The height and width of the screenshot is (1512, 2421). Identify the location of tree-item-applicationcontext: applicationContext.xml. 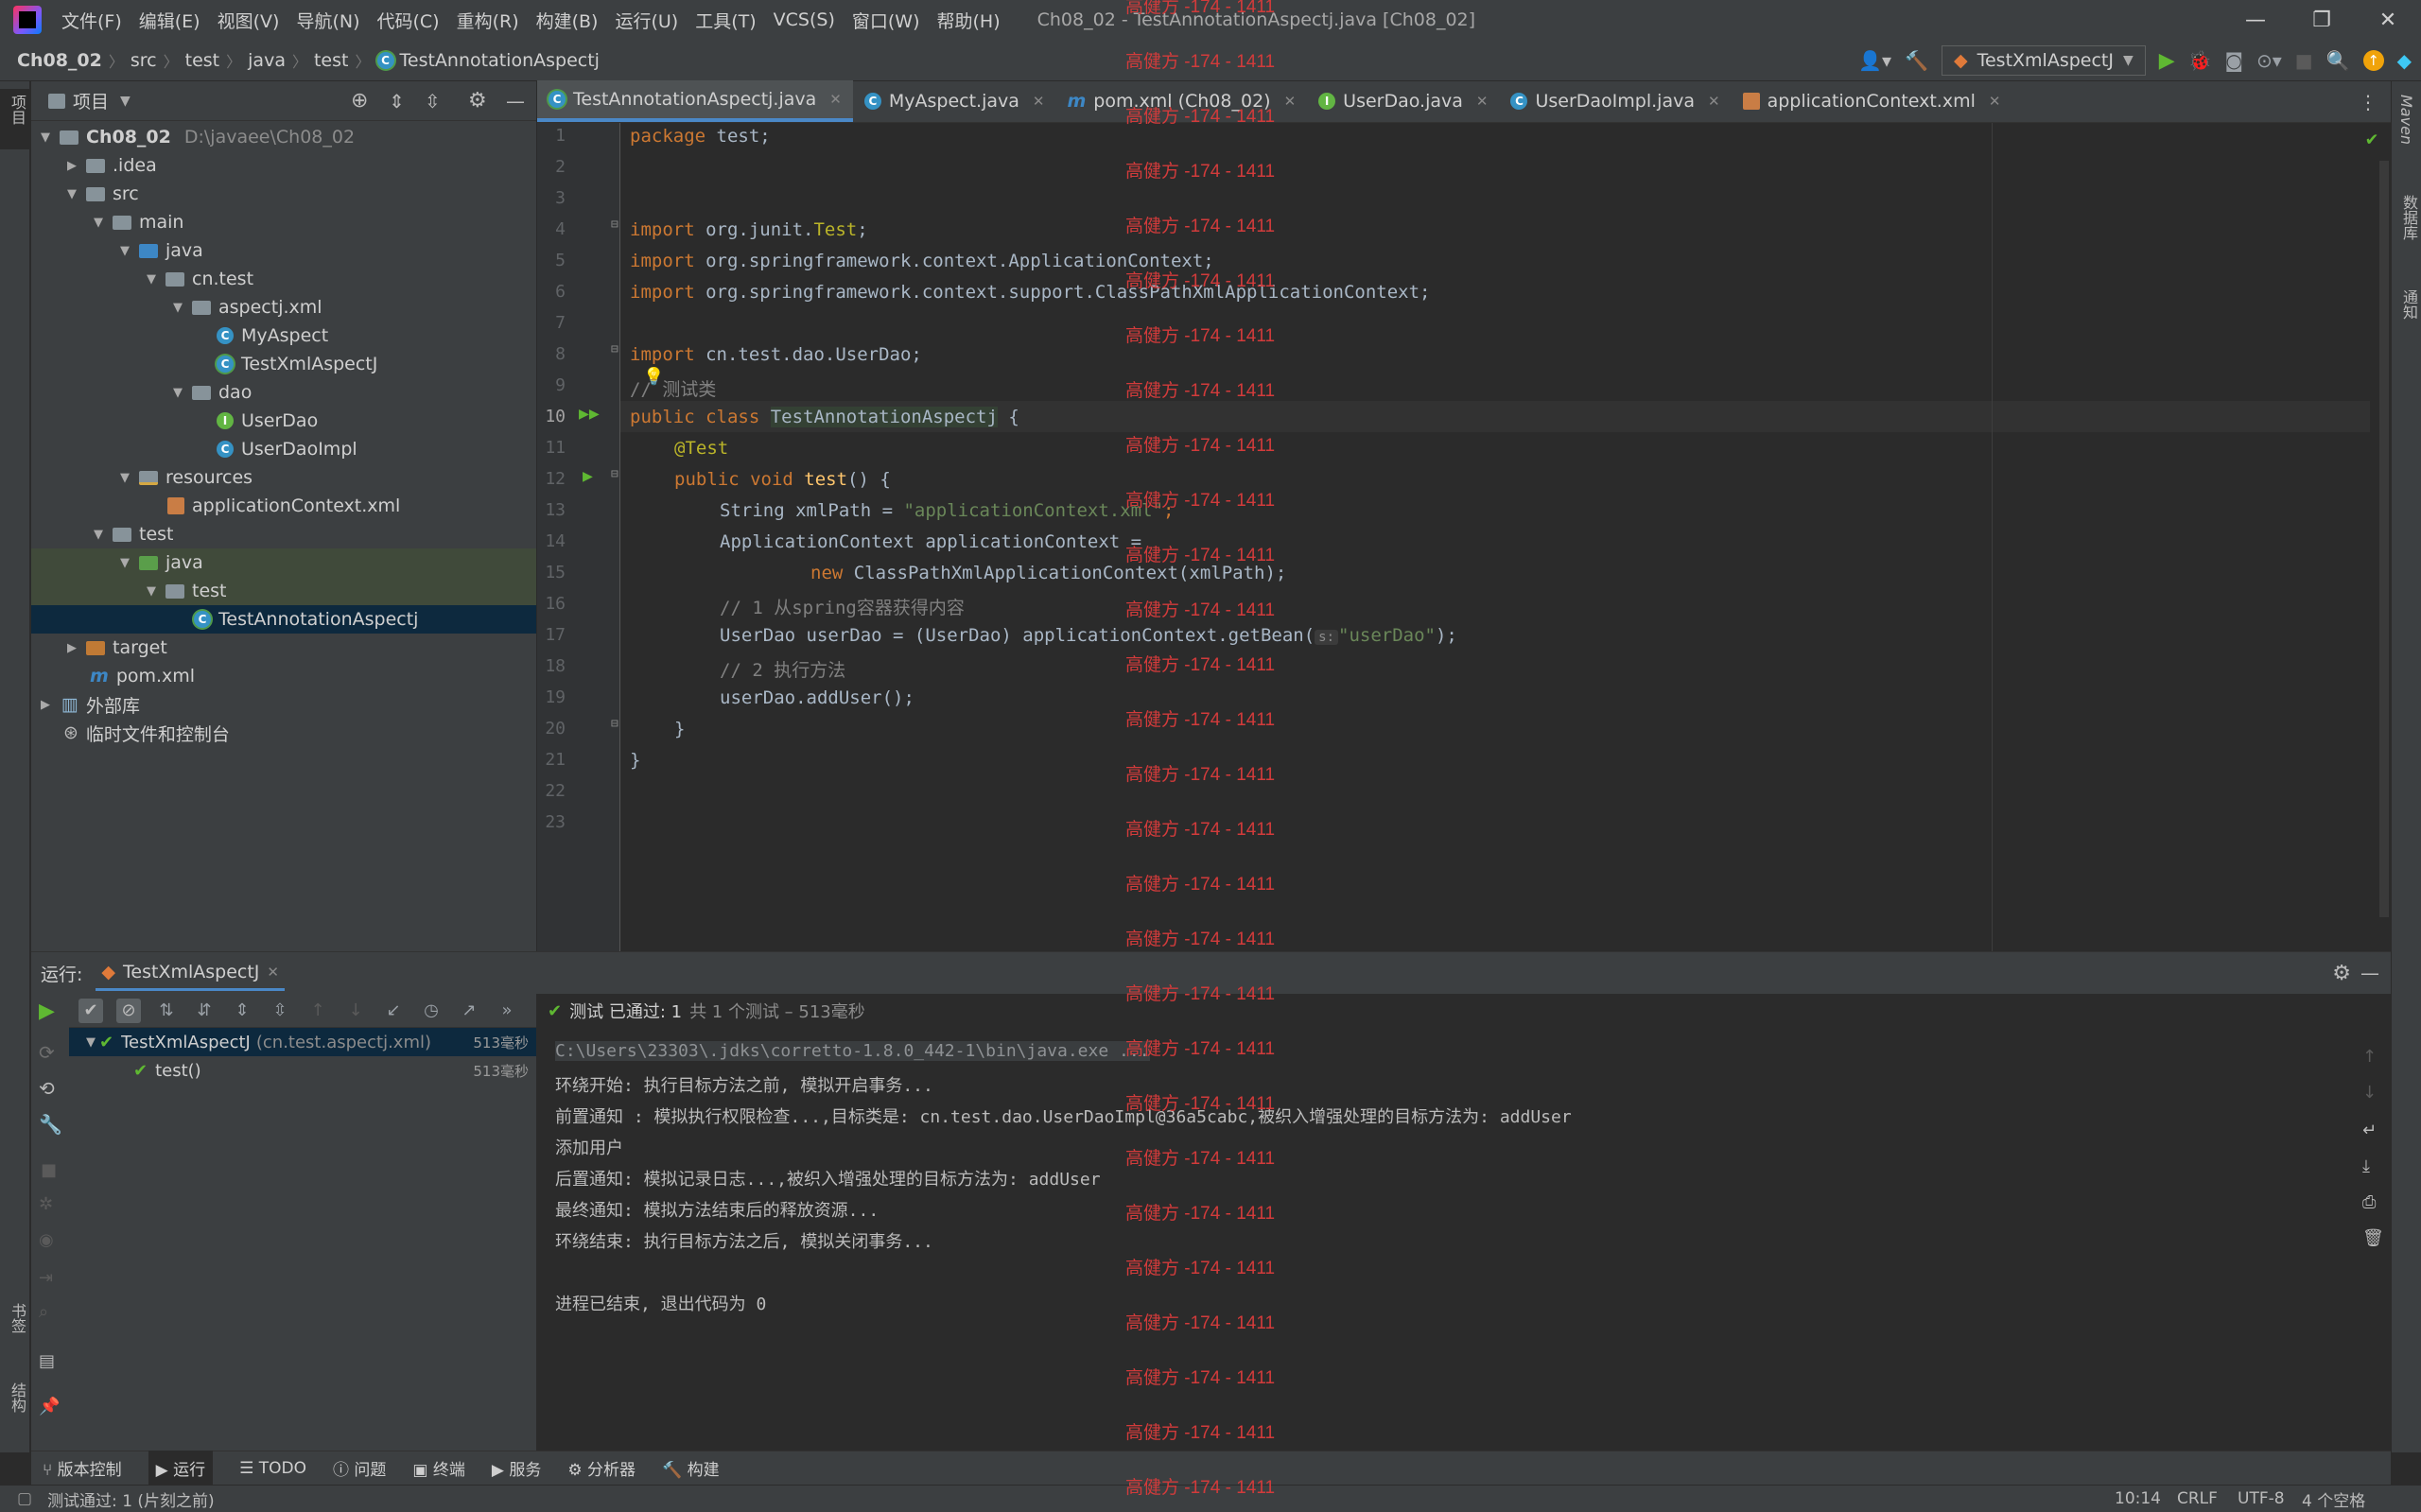
(283, 506).